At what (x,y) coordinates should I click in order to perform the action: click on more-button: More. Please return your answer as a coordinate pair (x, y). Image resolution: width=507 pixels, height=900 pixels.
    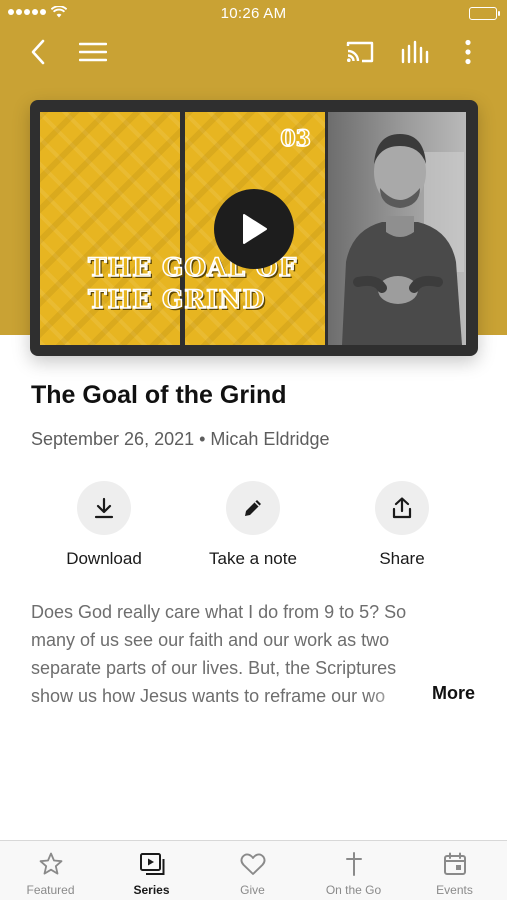
    Looking at the image, I should click on (453, 693).